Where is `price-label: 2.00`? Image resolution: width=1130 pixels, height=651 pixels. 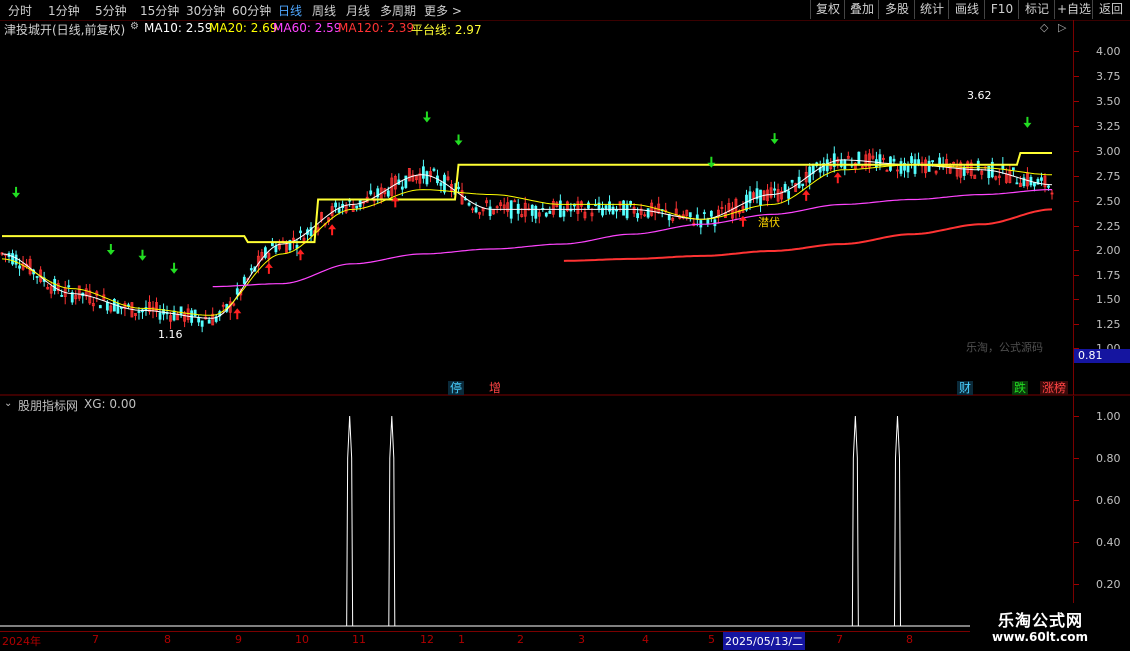
price-label: 2.00 is located at coordinates (1108, 250).